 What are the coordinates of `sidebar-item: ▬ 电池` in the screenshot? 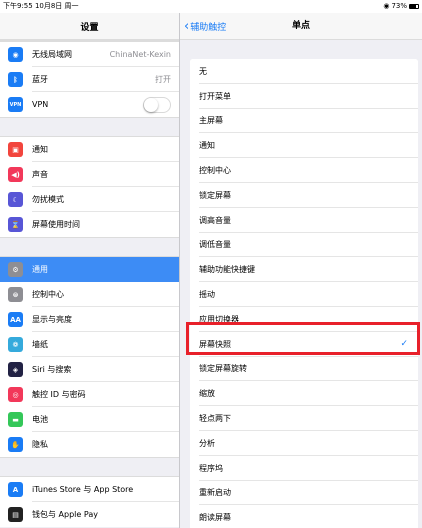 It's located at (89, 419).